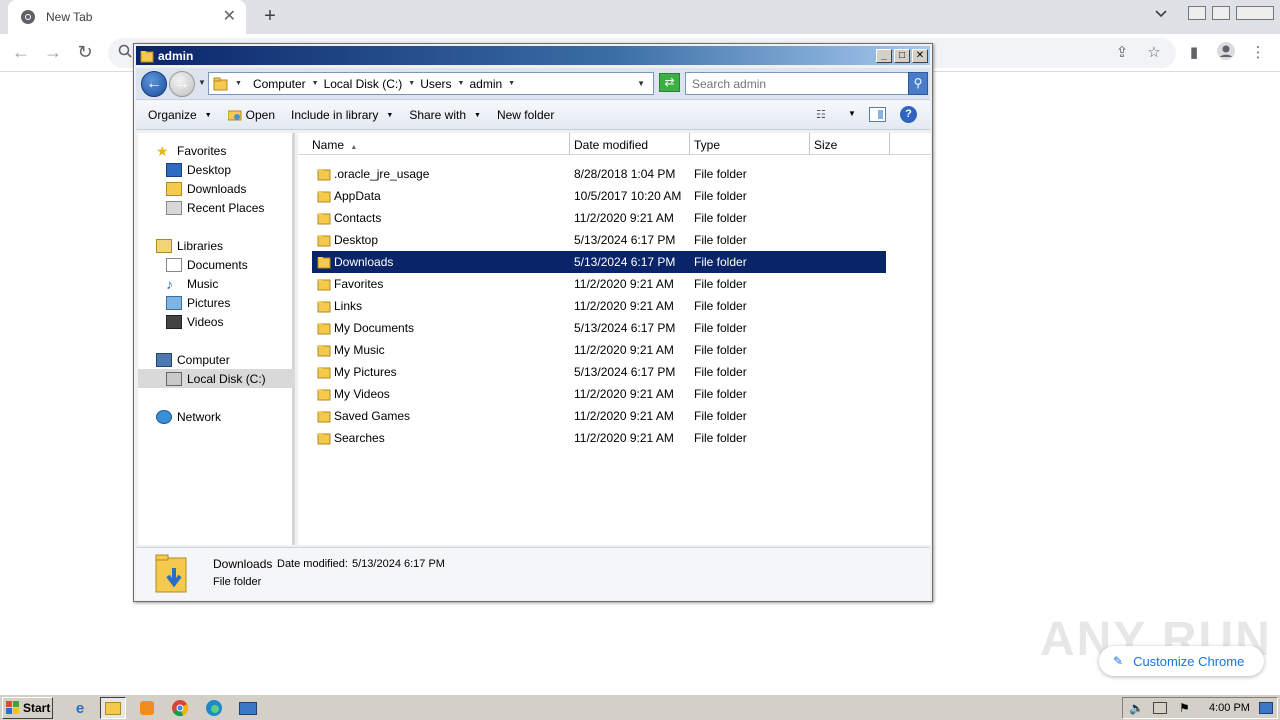  What do you see at coordinates (251, 115) in the screenshot?
I see `open-button: Open` at bounding box center [251, 115].